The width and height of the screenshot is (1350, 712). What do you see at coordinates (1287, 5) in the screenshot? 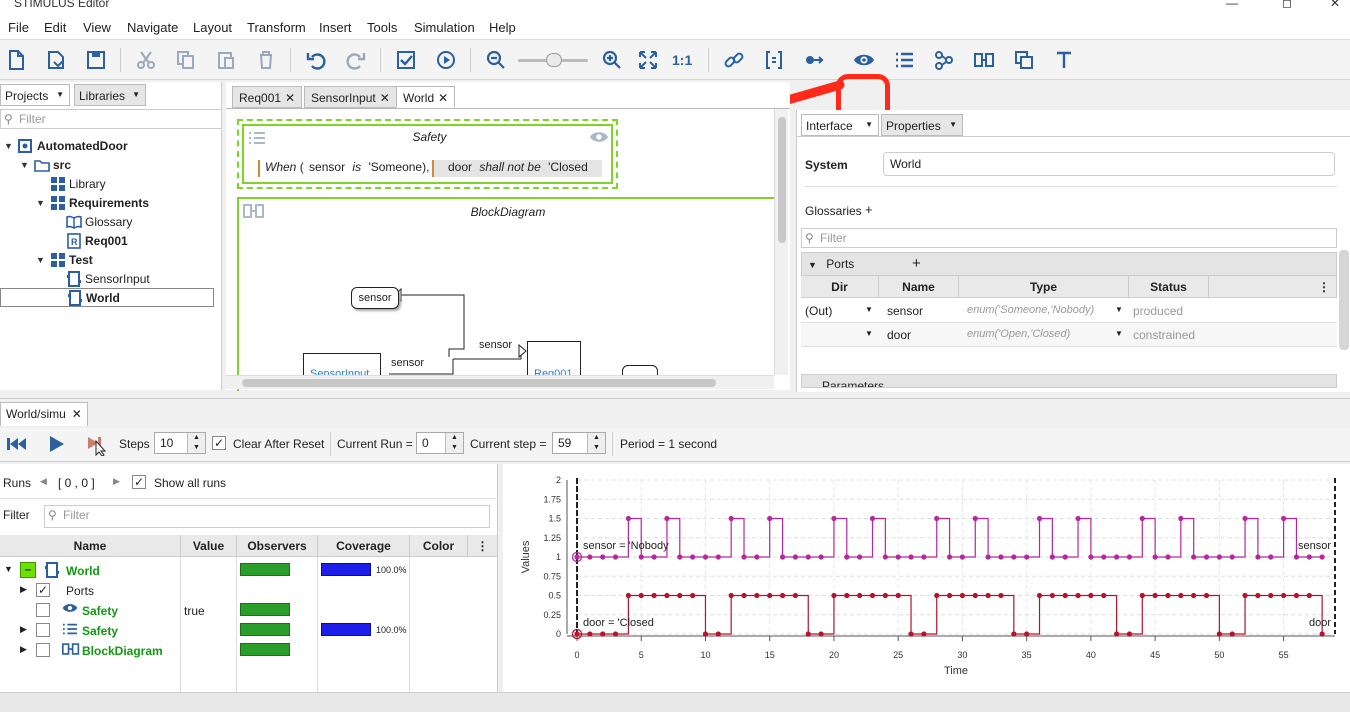
I see `maximize-icon: ◻` at bounding box center [1287, 5].